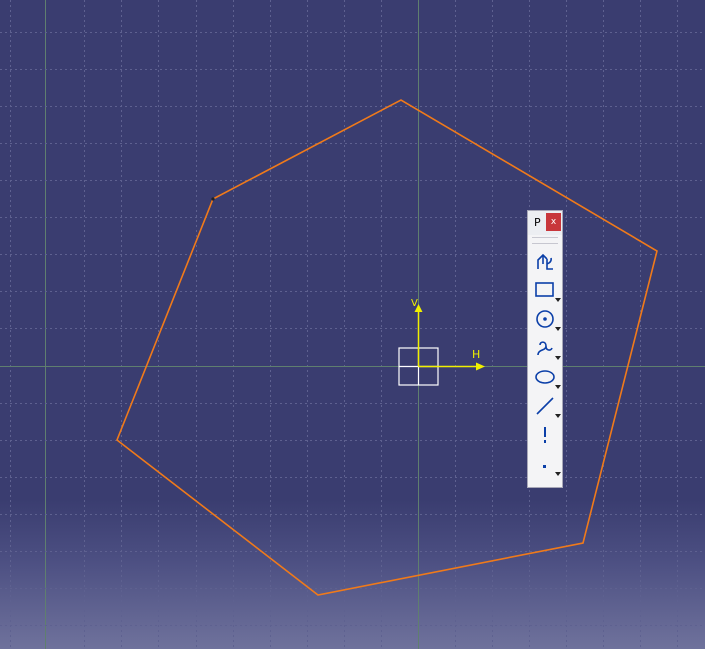 This screenshot has height=649, width=705. What do you see at coordinates (558, 329) in the screenshot?
I see `circle-dropdown-arrow` at bounding box center [558, 329].